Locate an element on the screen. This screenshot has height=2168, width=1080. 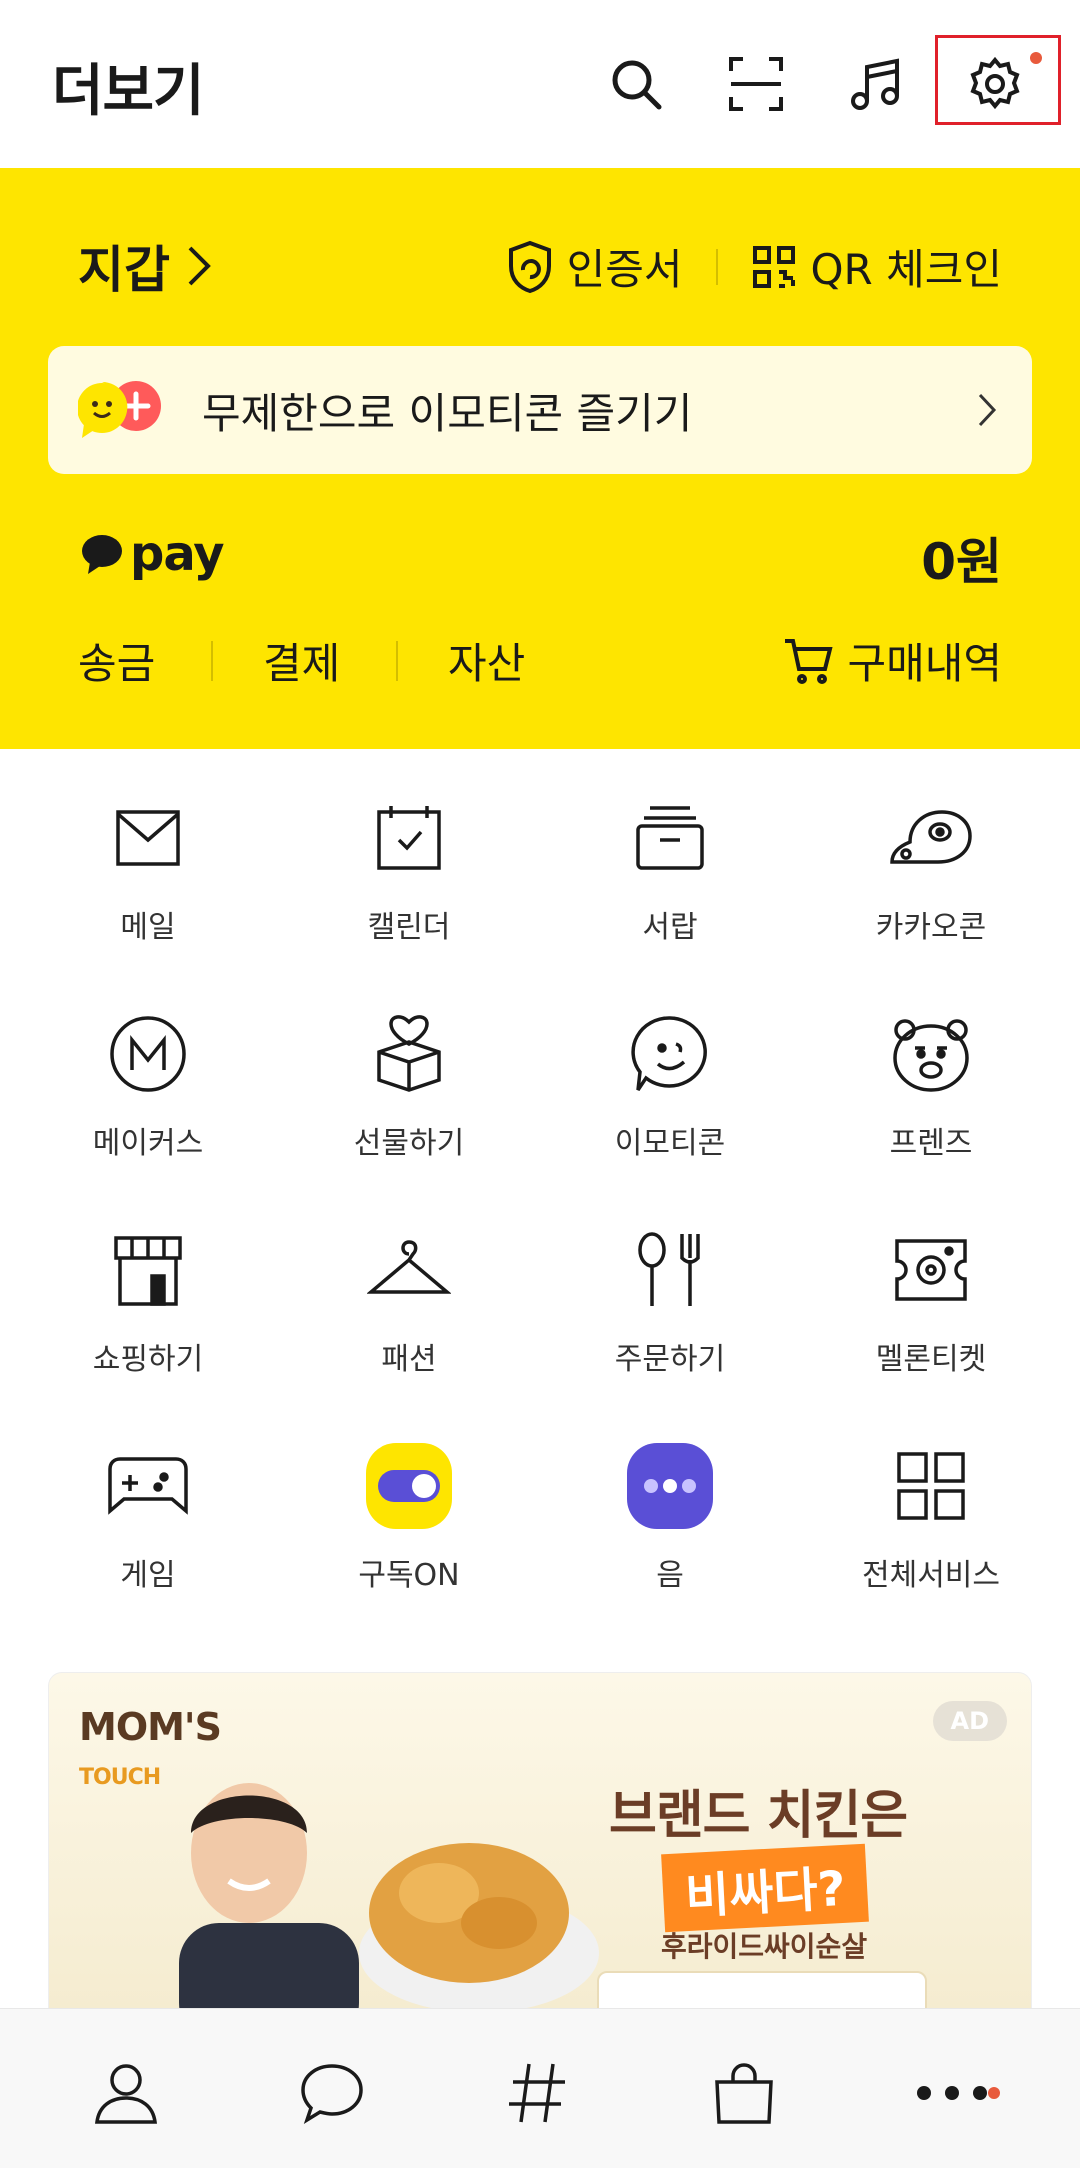
ad-badge: AD is located at coordinates (969, 1721).